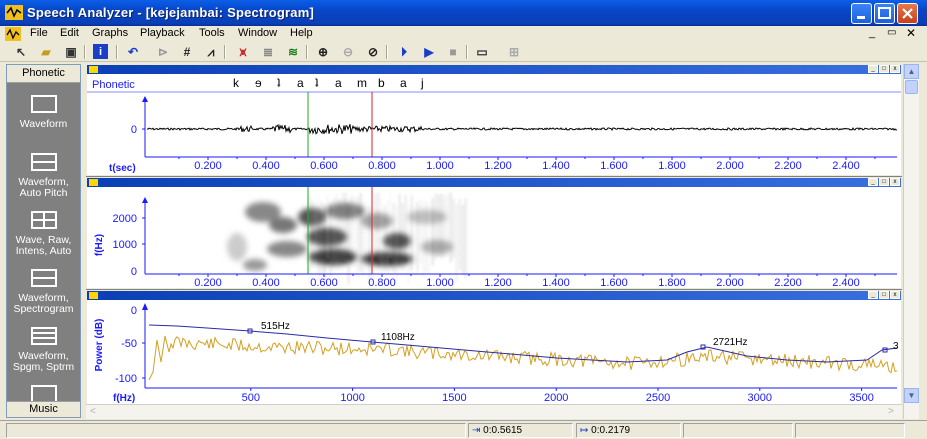 The height and width of the screenshot is (439, 927). Describe the element at coordinates (861, 13) in the screenshot. I see `minimize-button` at that location.